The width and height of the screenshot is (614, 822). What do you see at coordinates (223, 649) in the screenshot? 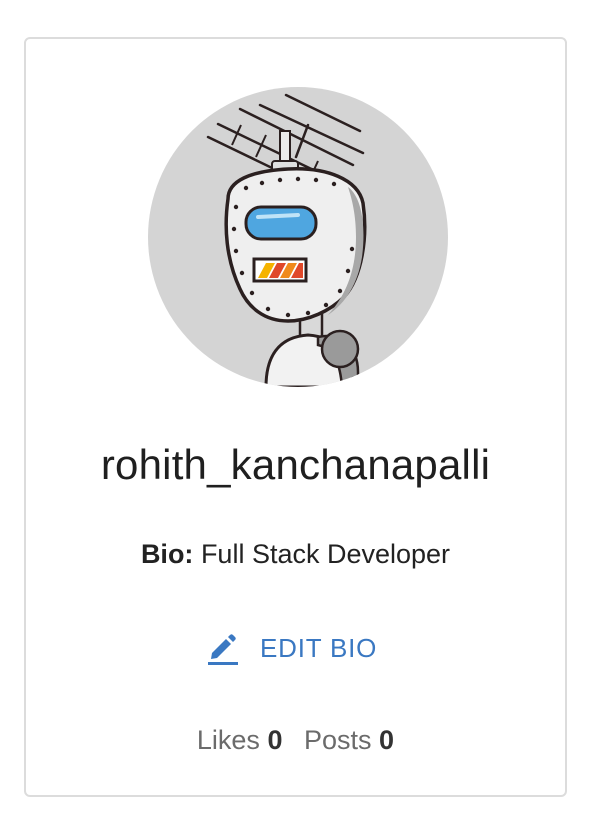
I see `pencil-icon` at bounding box center [223, 649].